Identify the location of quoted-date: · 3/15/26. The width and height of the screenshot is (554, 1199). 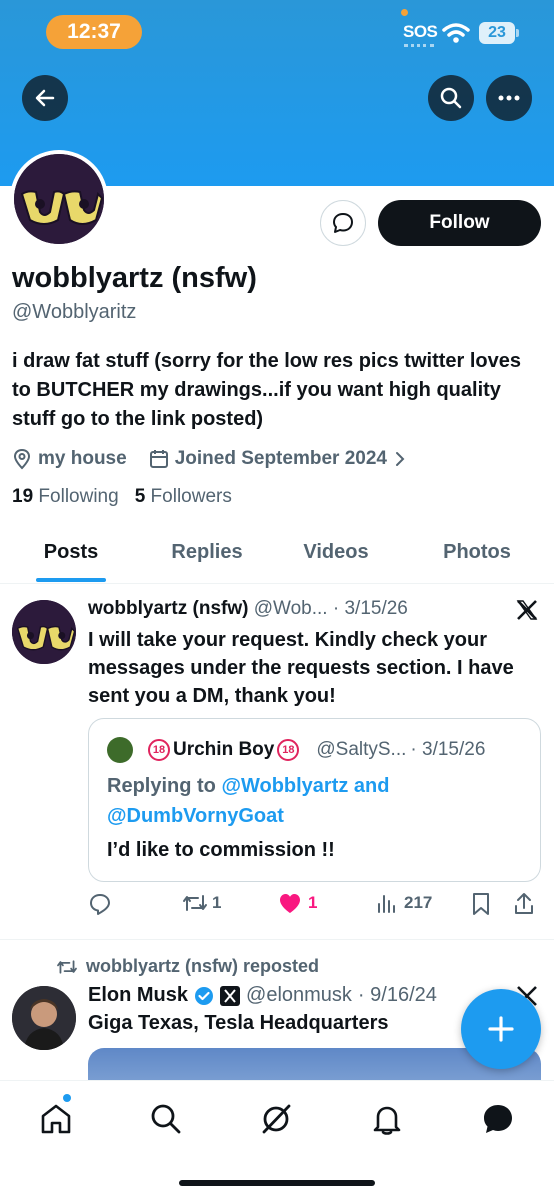
(448, 749).